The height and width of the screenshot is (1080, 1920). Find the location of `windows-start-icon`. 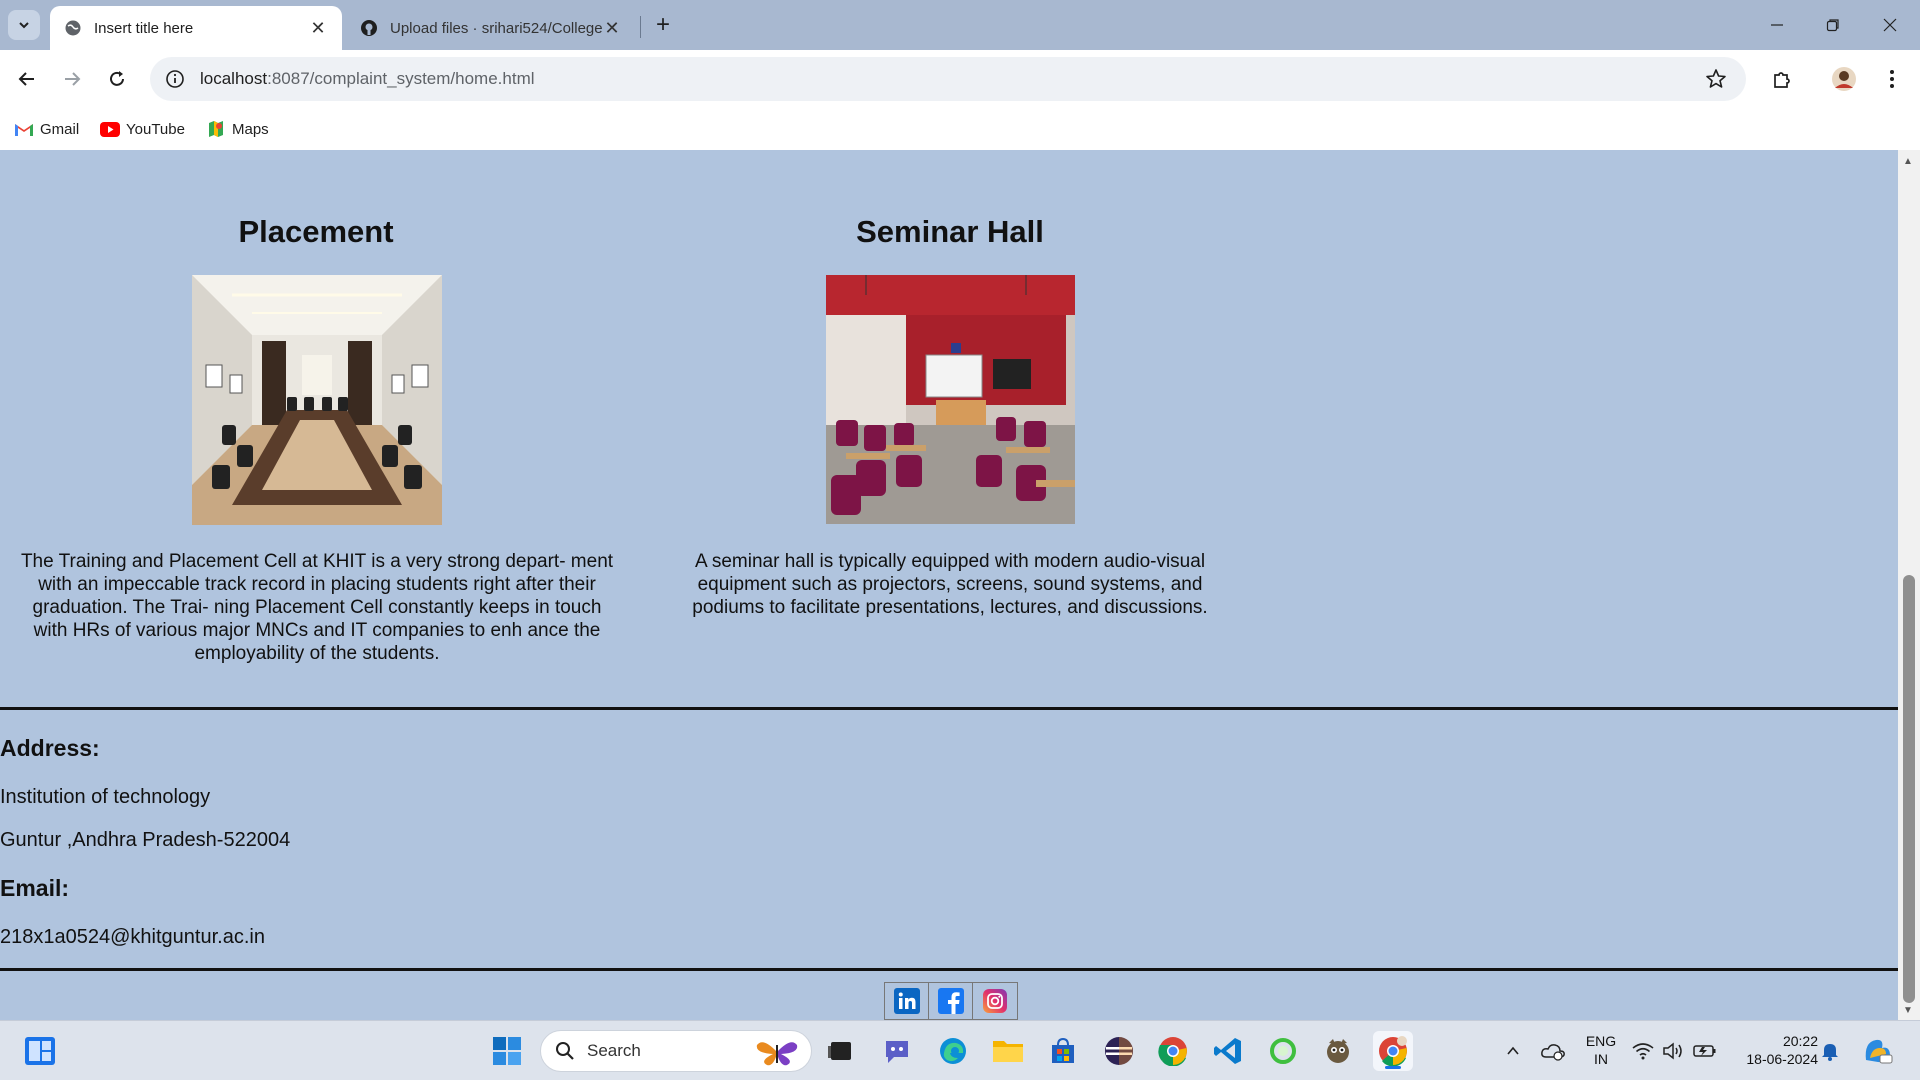

windows-start-icon is located at coordinates (507, 1051).